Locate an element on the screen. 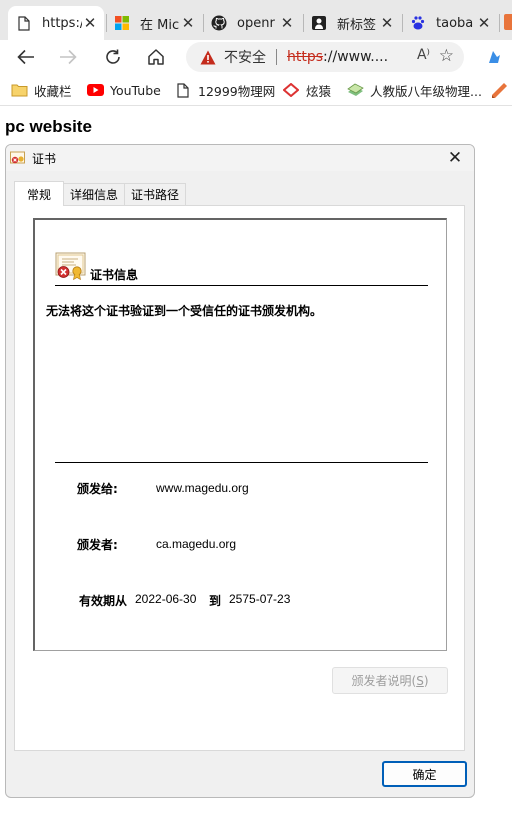  valid-from-value: 2022-06-30 is located at coordinates (166, 599).